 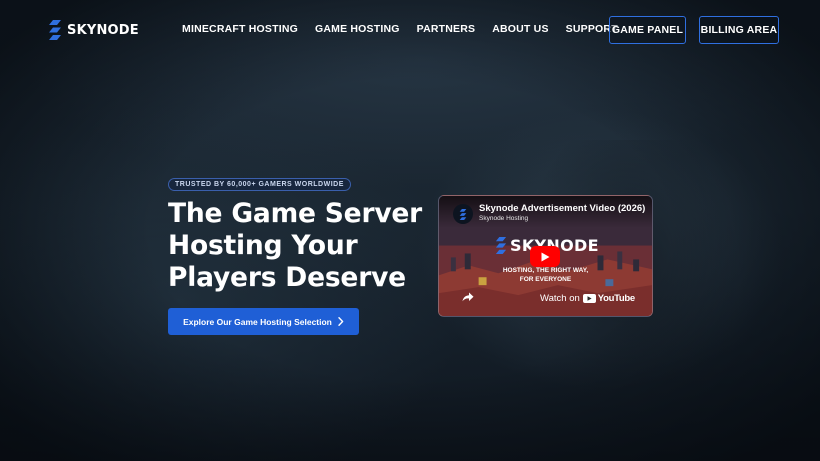 I want to click on nav-partners: PARTNERS, so click(x=446, y=29).